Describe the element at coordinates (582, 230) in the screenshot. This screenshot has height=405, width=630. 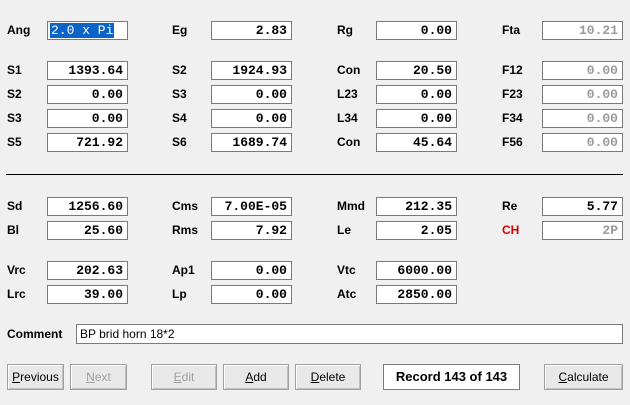
I see `ch-field: 2P` at that location.